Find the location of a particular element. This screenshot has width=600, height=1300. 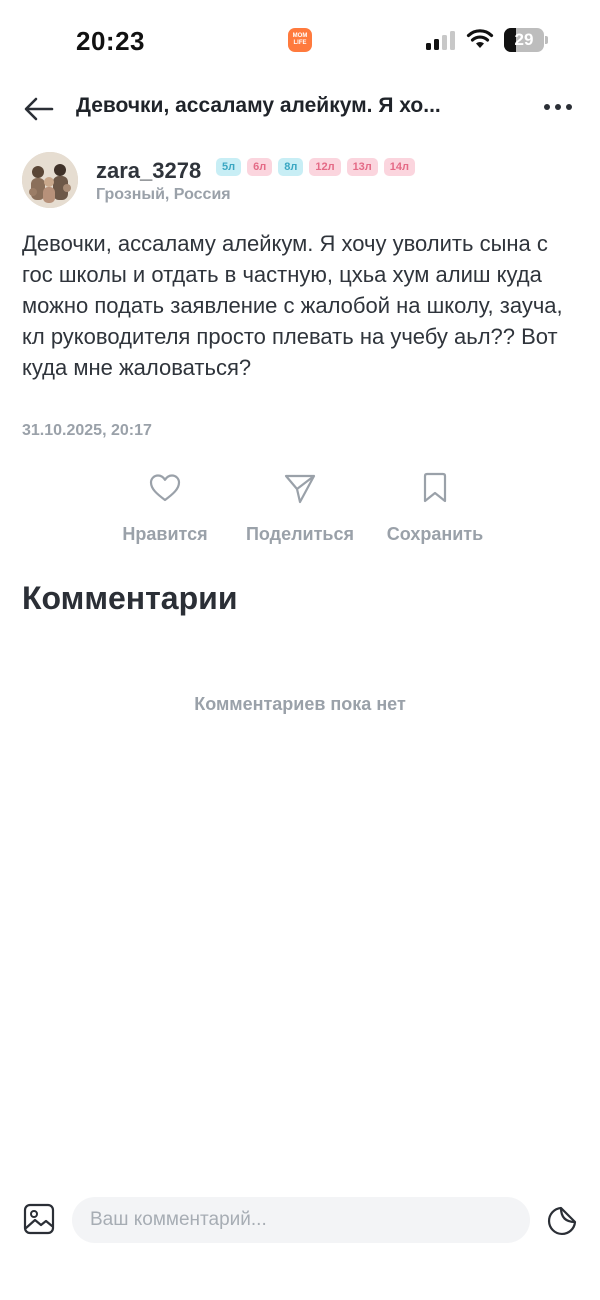

comment-input is located at coordinates (301, 1220).